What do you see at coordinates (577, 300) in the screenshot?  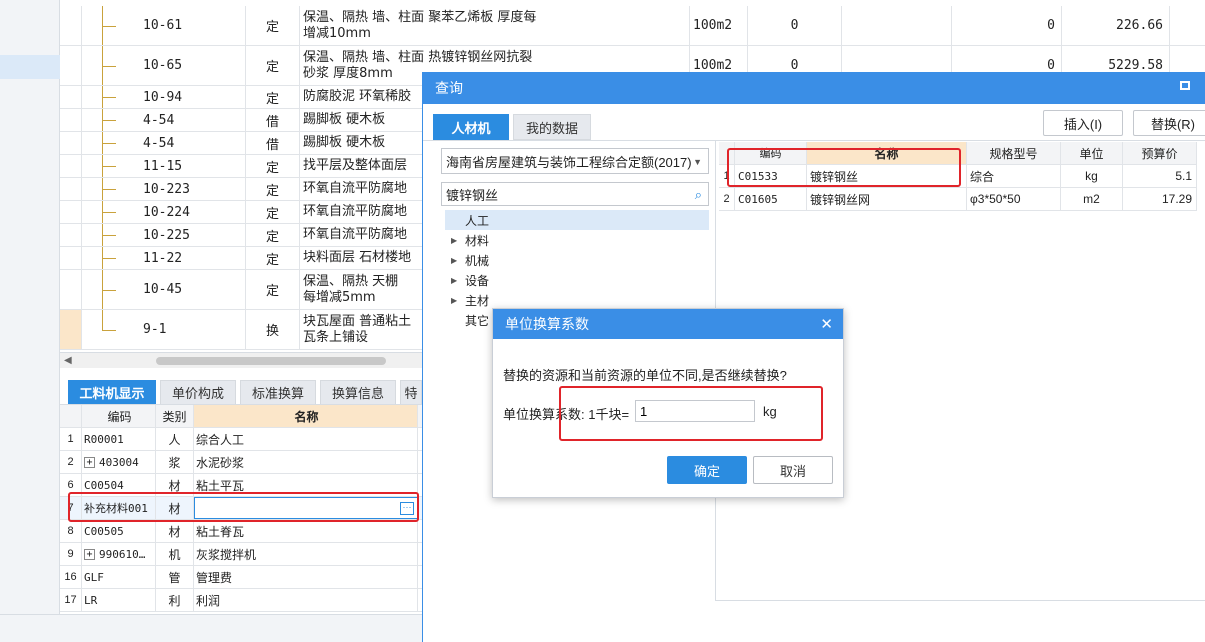 I see `tree-item-main-material: ▶ 主材` at bounding box center [577, 300].